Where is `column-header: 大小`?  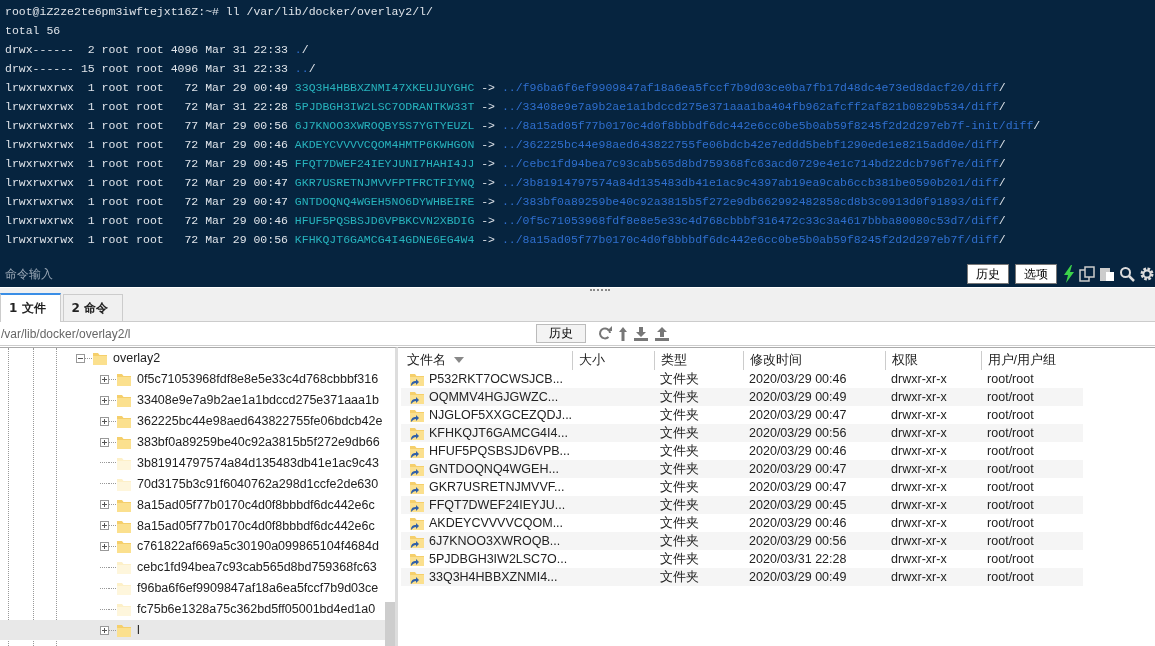
column-header: 大小 is located at coordinates (613, 360).